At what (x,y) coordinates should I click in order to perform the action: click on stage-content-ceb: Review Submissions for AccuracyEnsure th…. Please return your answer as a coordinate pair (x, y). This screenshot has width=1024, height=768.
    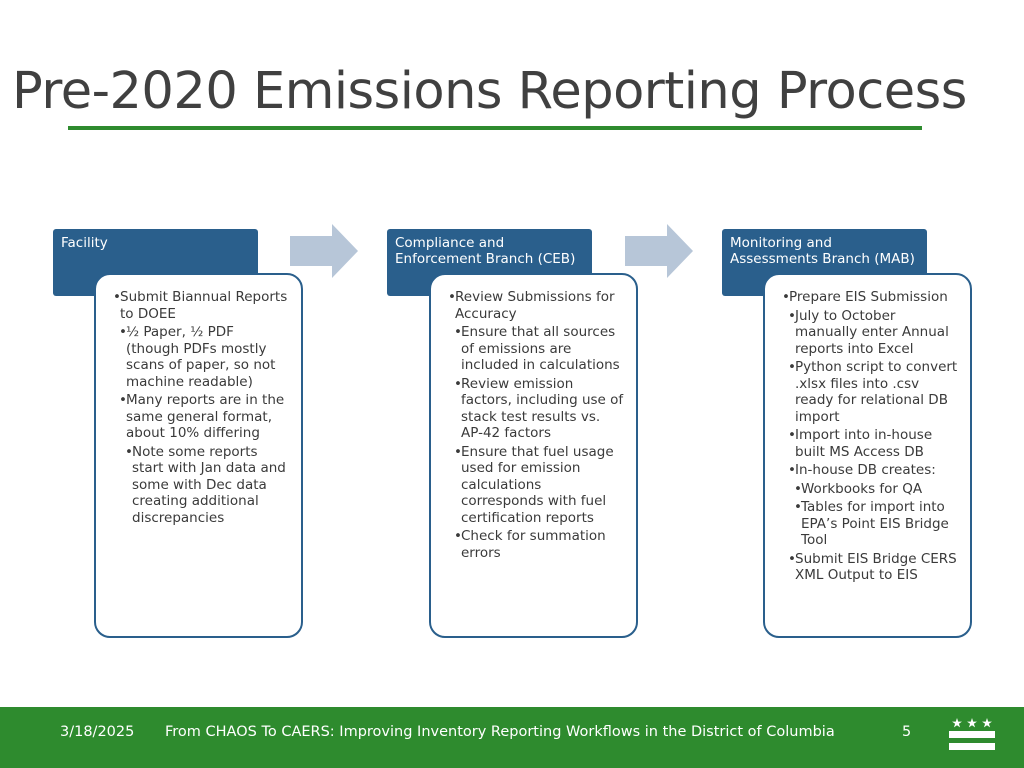
    Looking at the image, I should click on (533, 455).